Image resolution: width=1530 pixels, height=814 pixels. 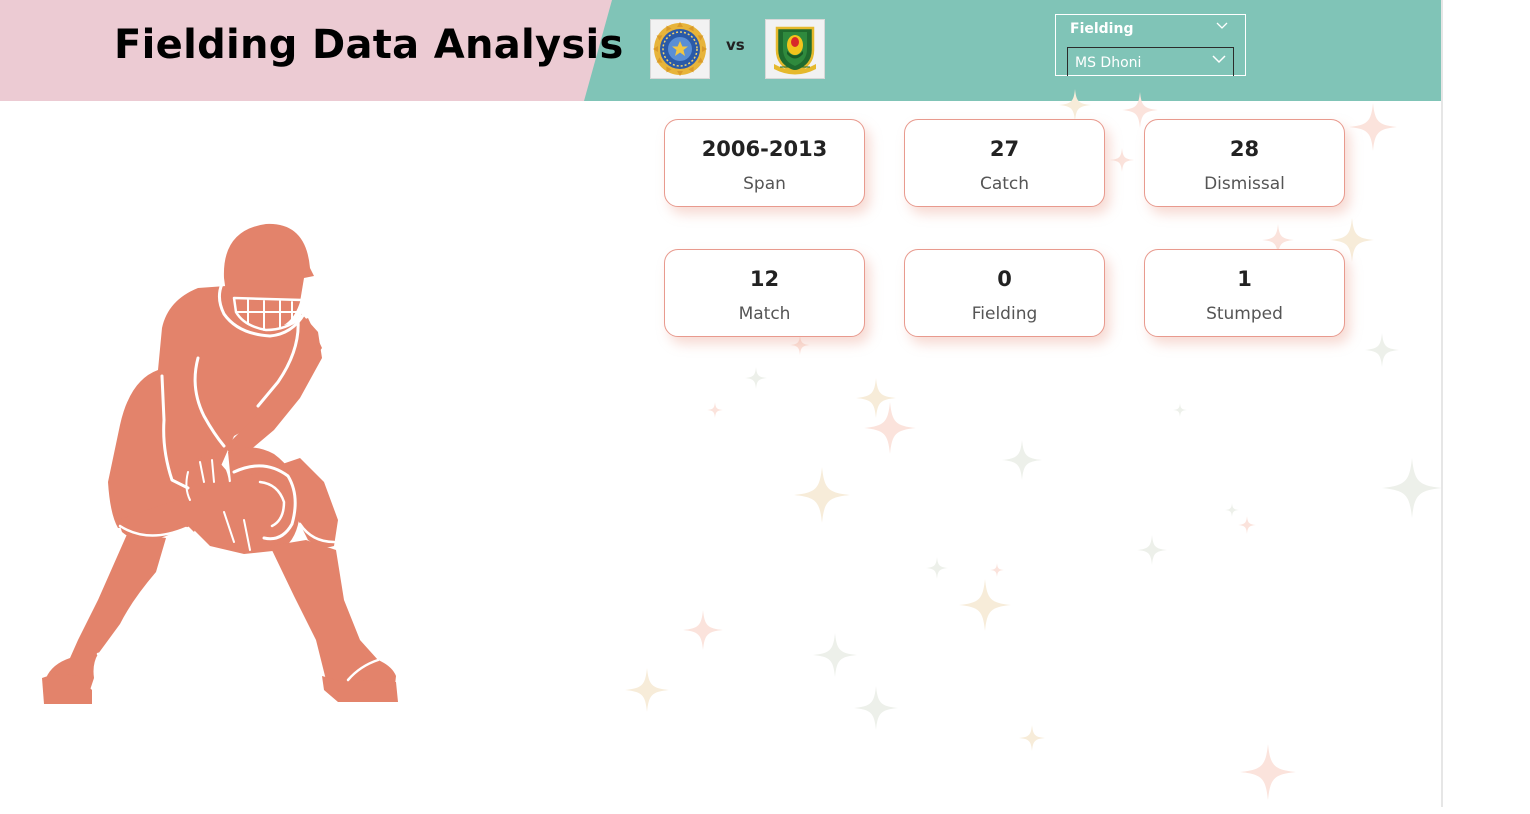 I want to click on kpi-label: Match, so click(x=764, y=314).